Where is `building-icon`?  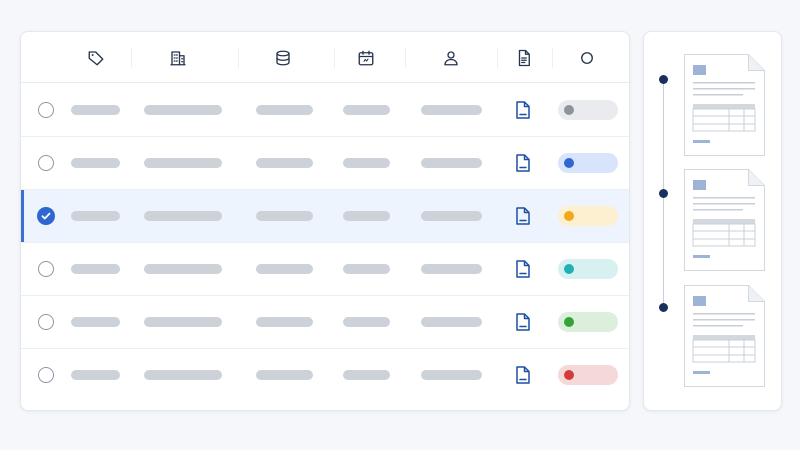
building-icon is located at coordinates (178, 57).